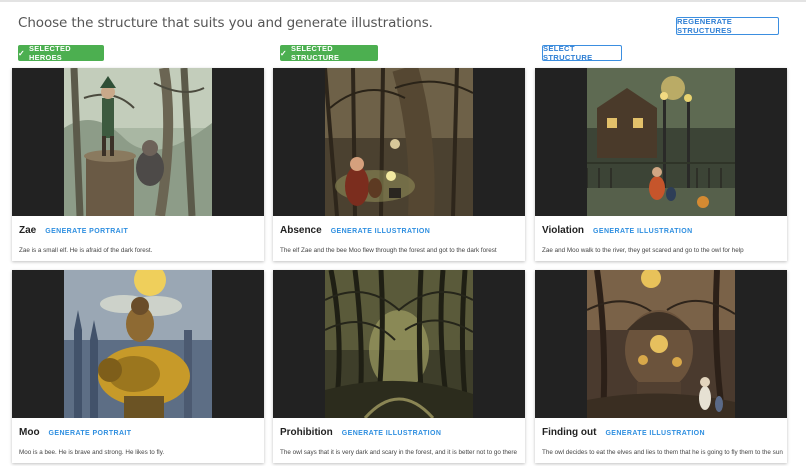 The height and width of the screenshot is (466, 806). What do you see at coordinates (29, 432) in the screenshot?
I see `card-title: Moo` at bounding box center [29, 432].